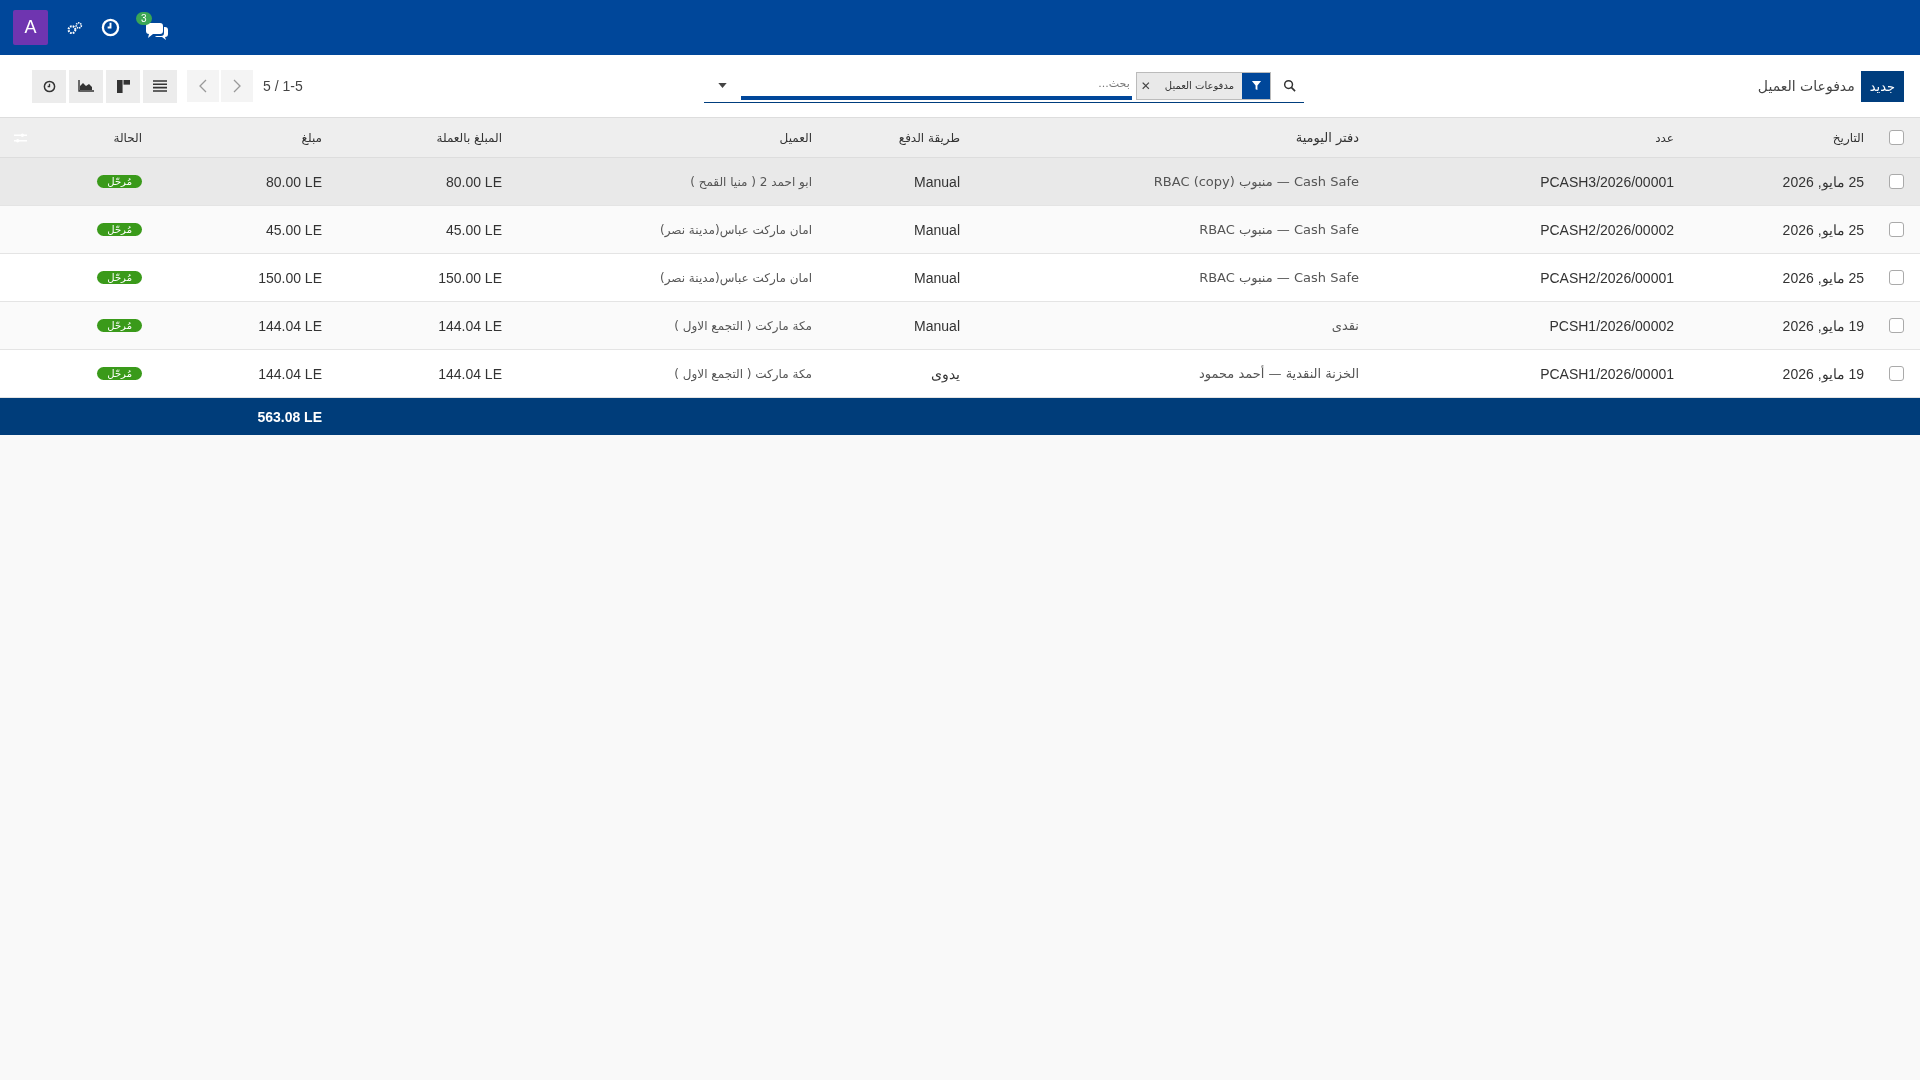 The width and height of the screenshot is (1920, 1080). I want to click on filter-icon, so click(1256, 85).